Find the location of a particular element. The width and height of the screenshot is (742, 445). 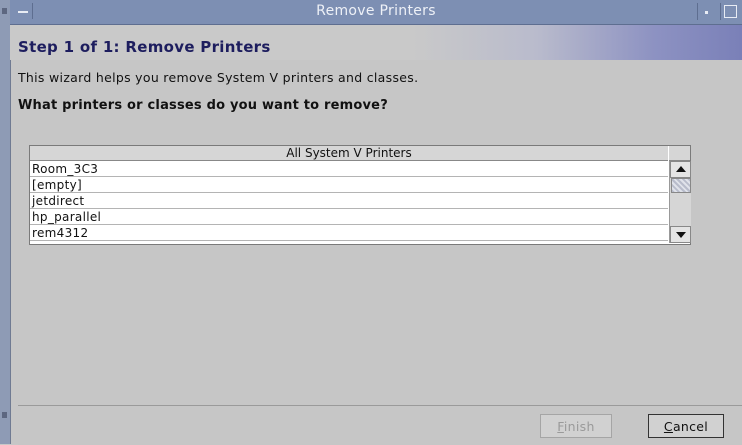

minimize-icon is located at coordinates (706, 11).